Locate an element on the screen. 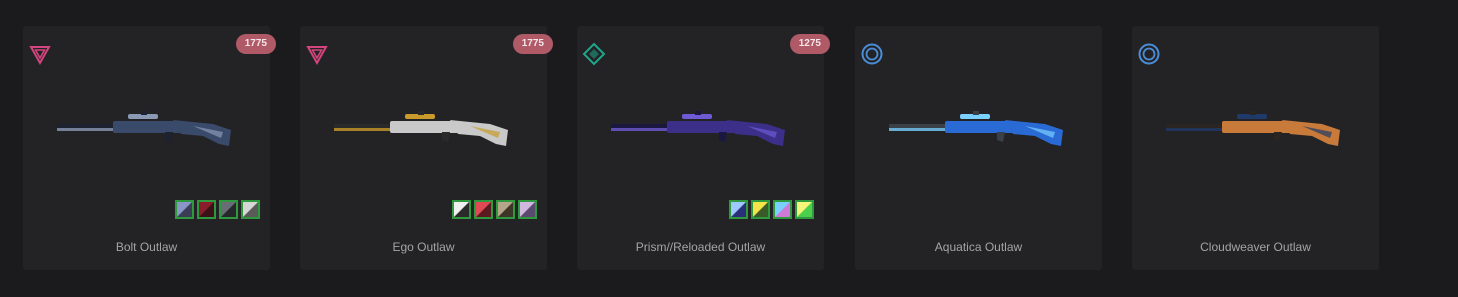 This screenshot has height=297, width=1458. skin-card: 1775 Bolt Outlaw is located at coordinates (149, 148).